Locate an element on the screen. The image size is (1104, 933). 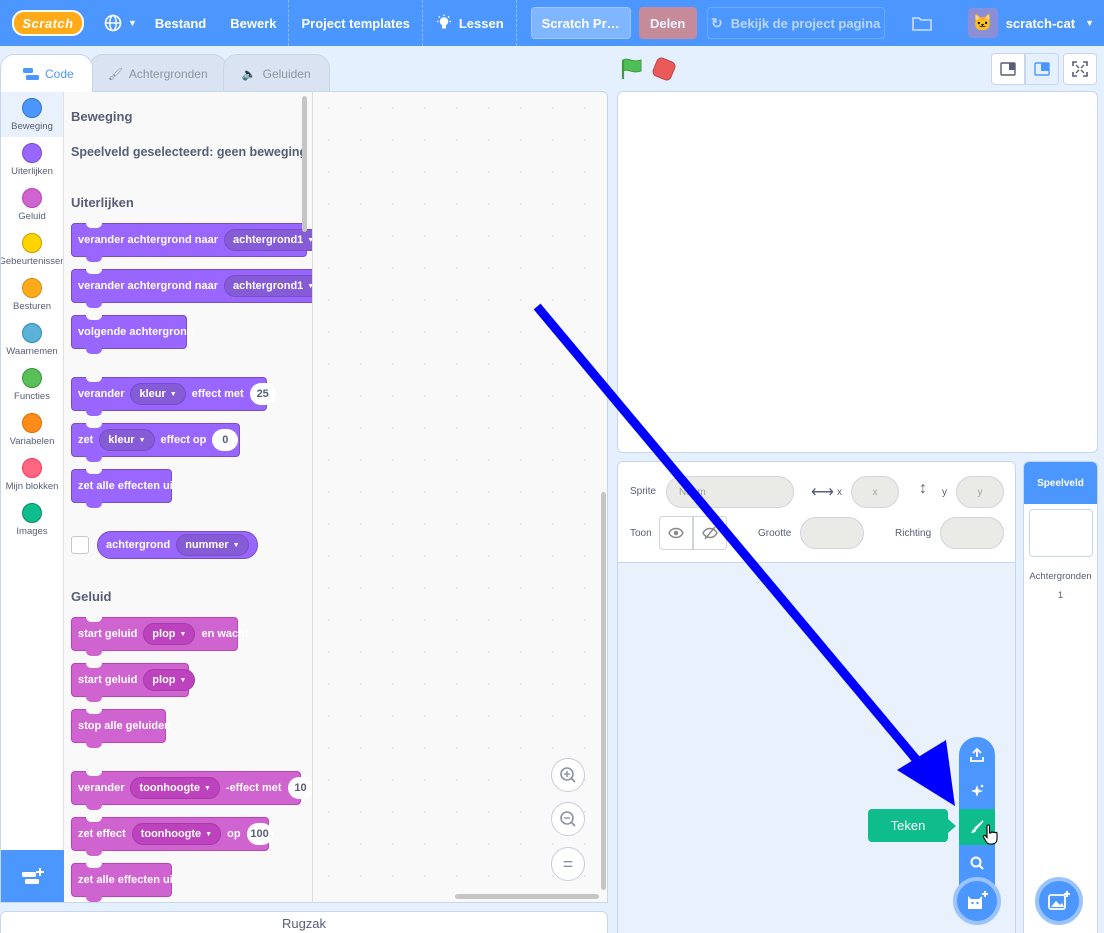
block-text: effect op is located at coordinates (183, 440).